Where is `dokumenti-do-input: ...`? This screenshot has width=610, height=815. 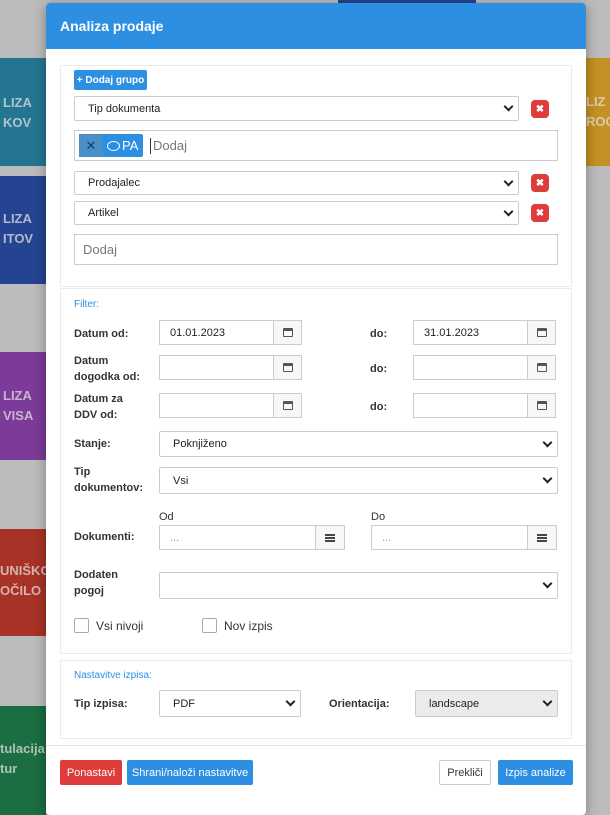
dokumenti-do-input: ... is located at coordinates (449, 537).